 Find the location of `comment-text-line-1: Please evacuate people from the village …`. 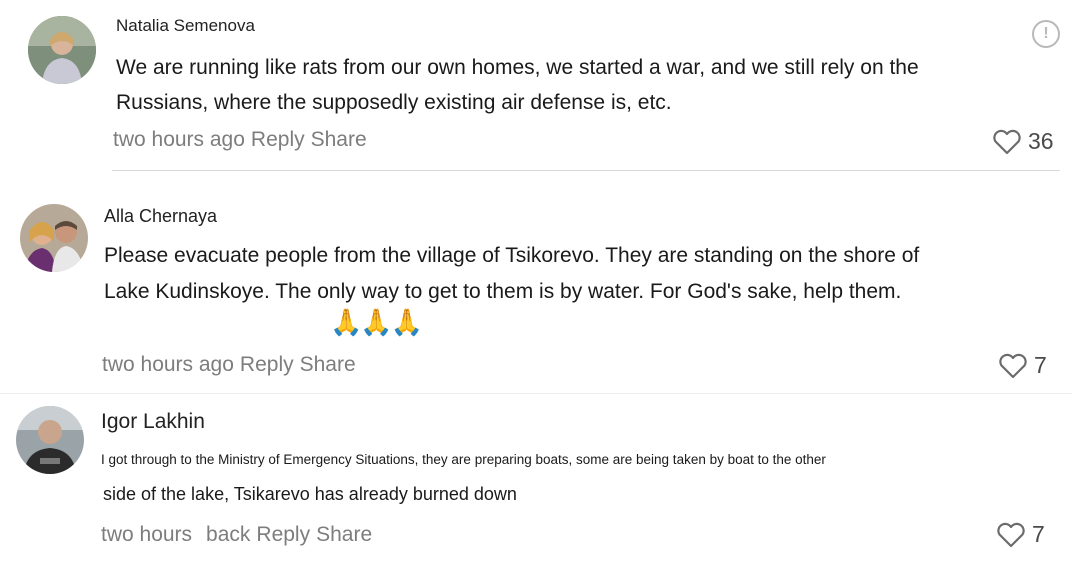

comment-text-line-1: Please evacuate people from the village … is located at coordinates (512, 255).